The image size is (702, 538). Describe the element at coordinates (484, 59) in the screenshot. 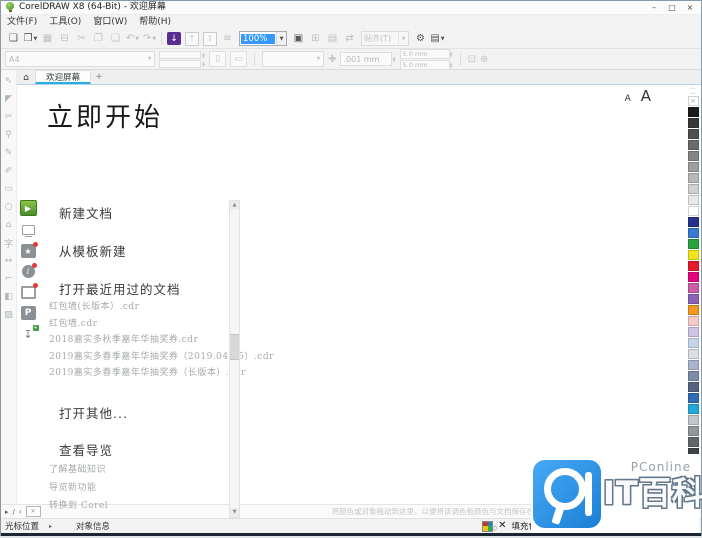

I see `add-button: ⊕` at that location.